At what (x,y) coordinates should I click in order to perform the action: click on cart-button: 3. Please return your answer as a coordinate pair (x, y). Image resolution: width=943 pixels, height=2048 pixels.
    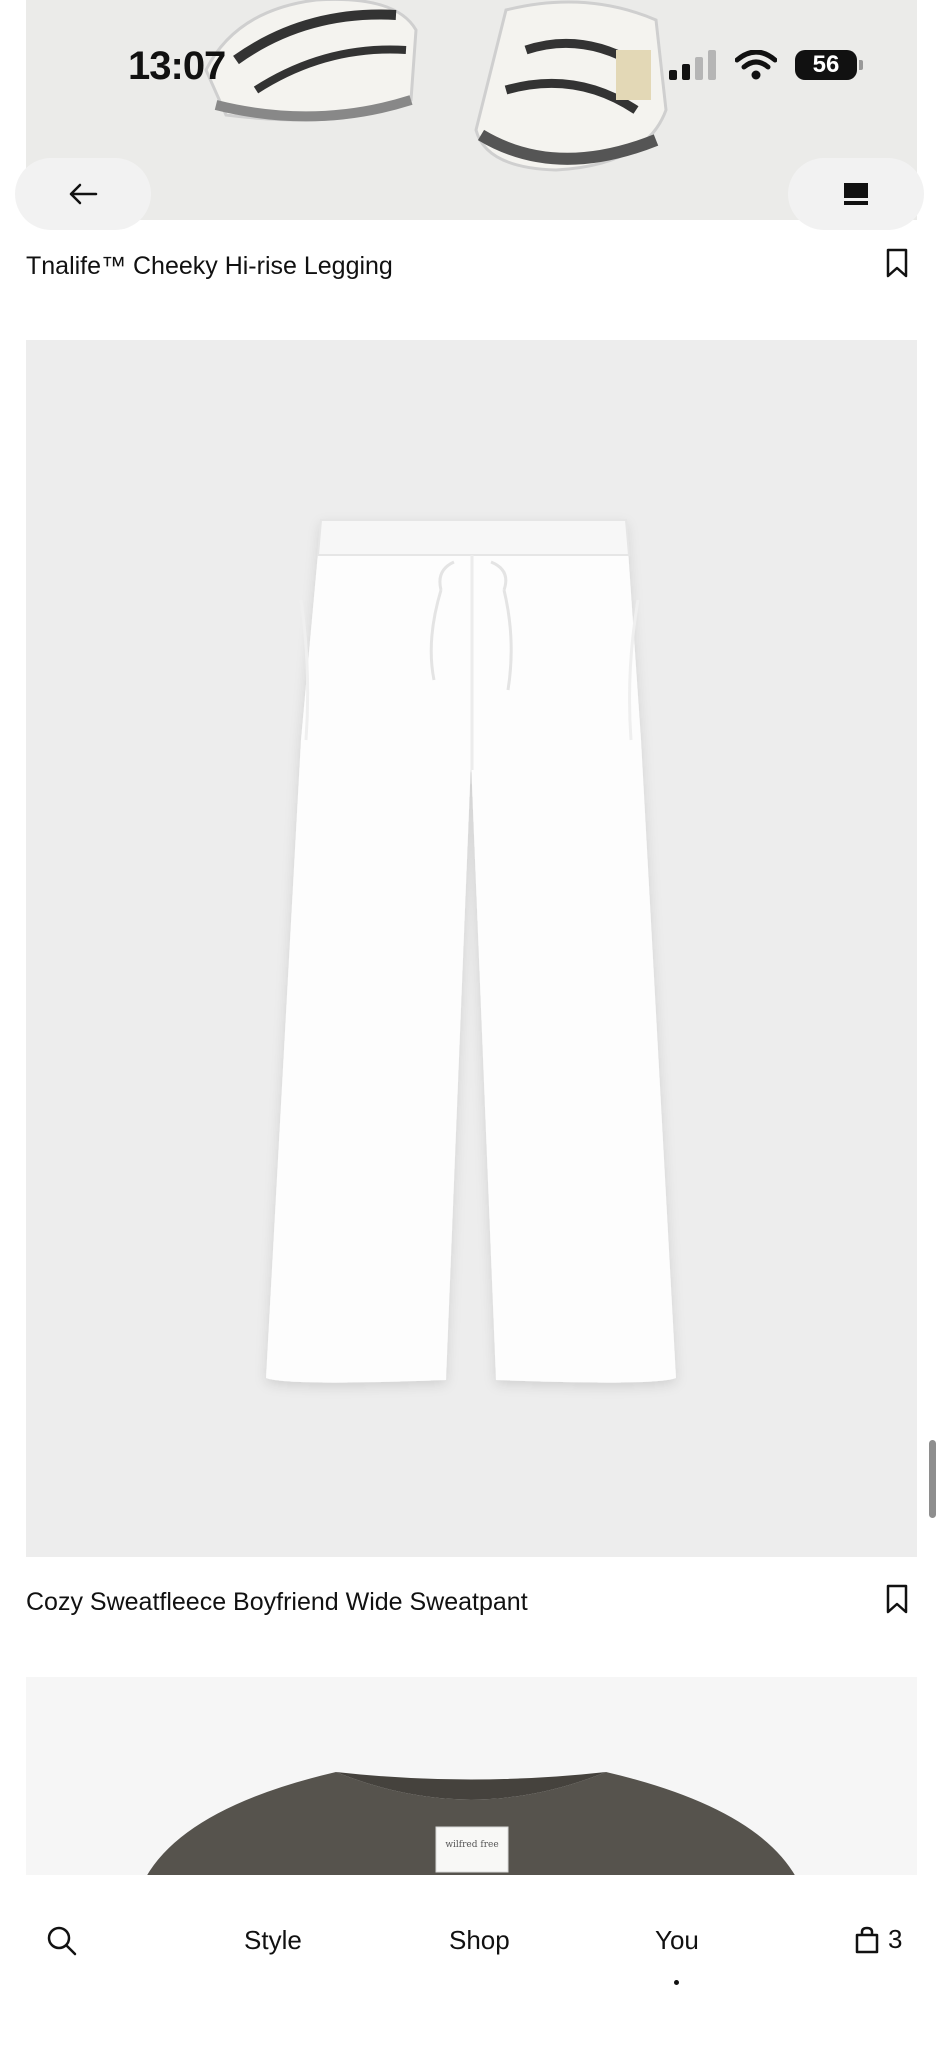
    Looking at the image, I should click on (878, 1939).